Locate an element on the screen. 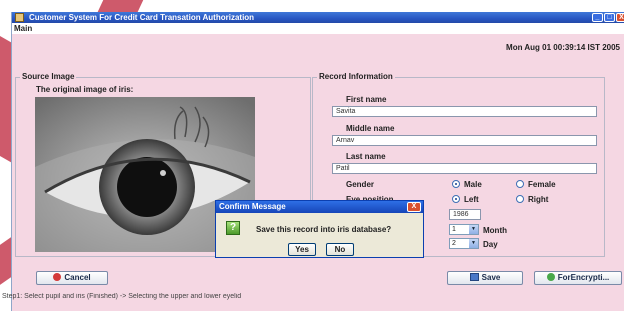  maximize-button: □ is located at coordinates (609, 17).